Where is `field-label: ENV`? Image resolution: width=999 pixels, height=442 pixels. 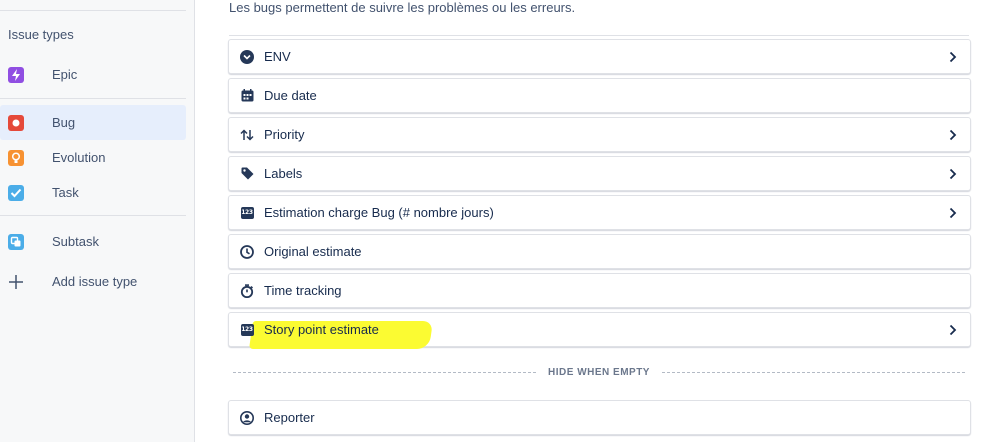
field-label: ENV is located at coordinates (277, 56).